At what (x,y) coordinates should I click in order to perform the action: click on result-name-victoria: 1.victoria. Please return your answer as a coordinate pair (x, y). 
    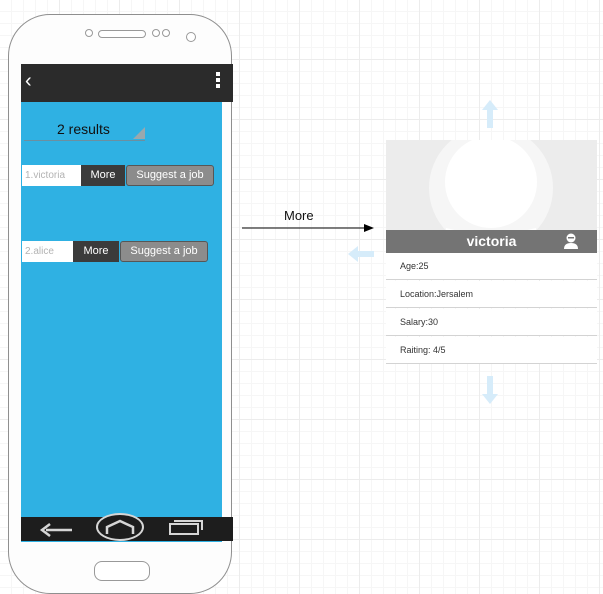
    Looking at the image, I should click on (51, 175).